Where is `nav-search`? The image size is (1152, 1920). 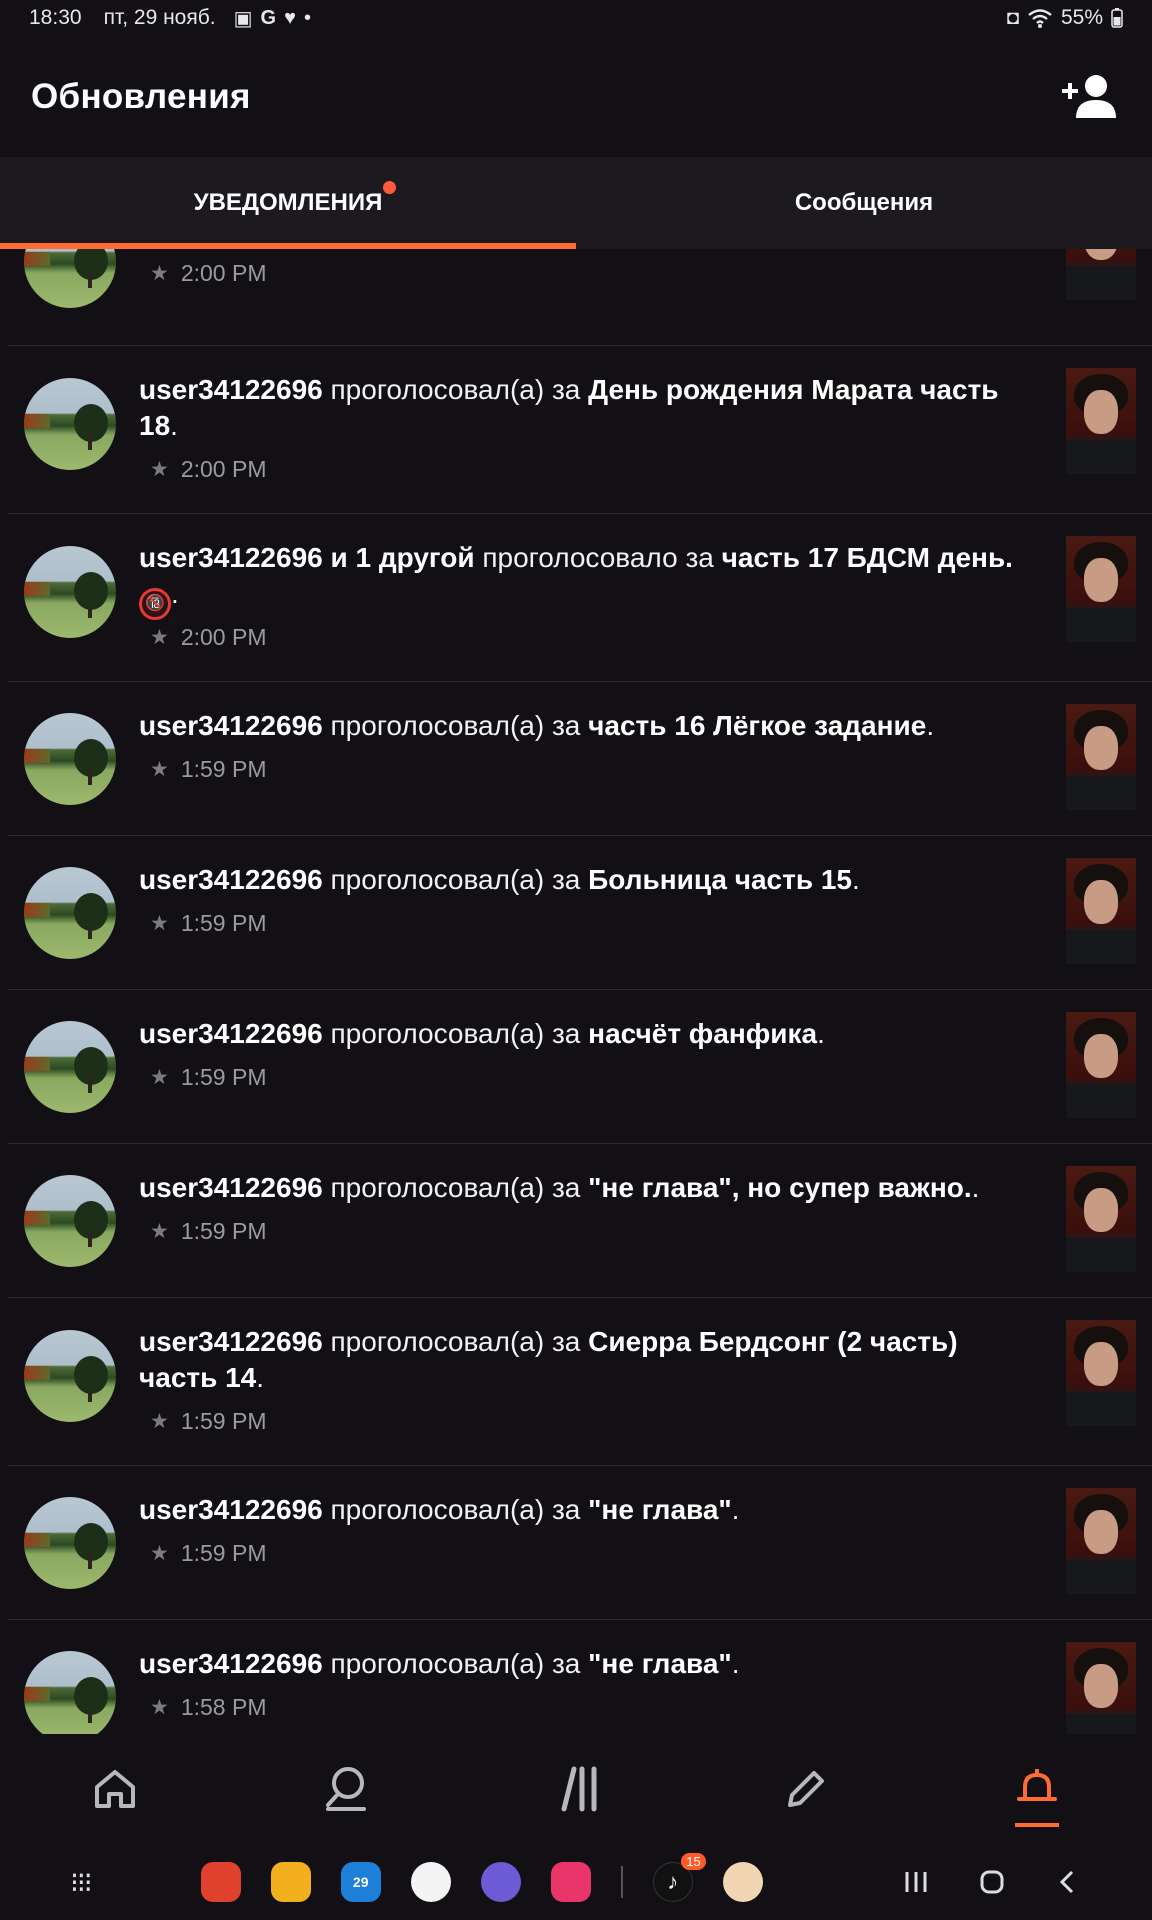 nav-search is located at coordinates (346, 1789).